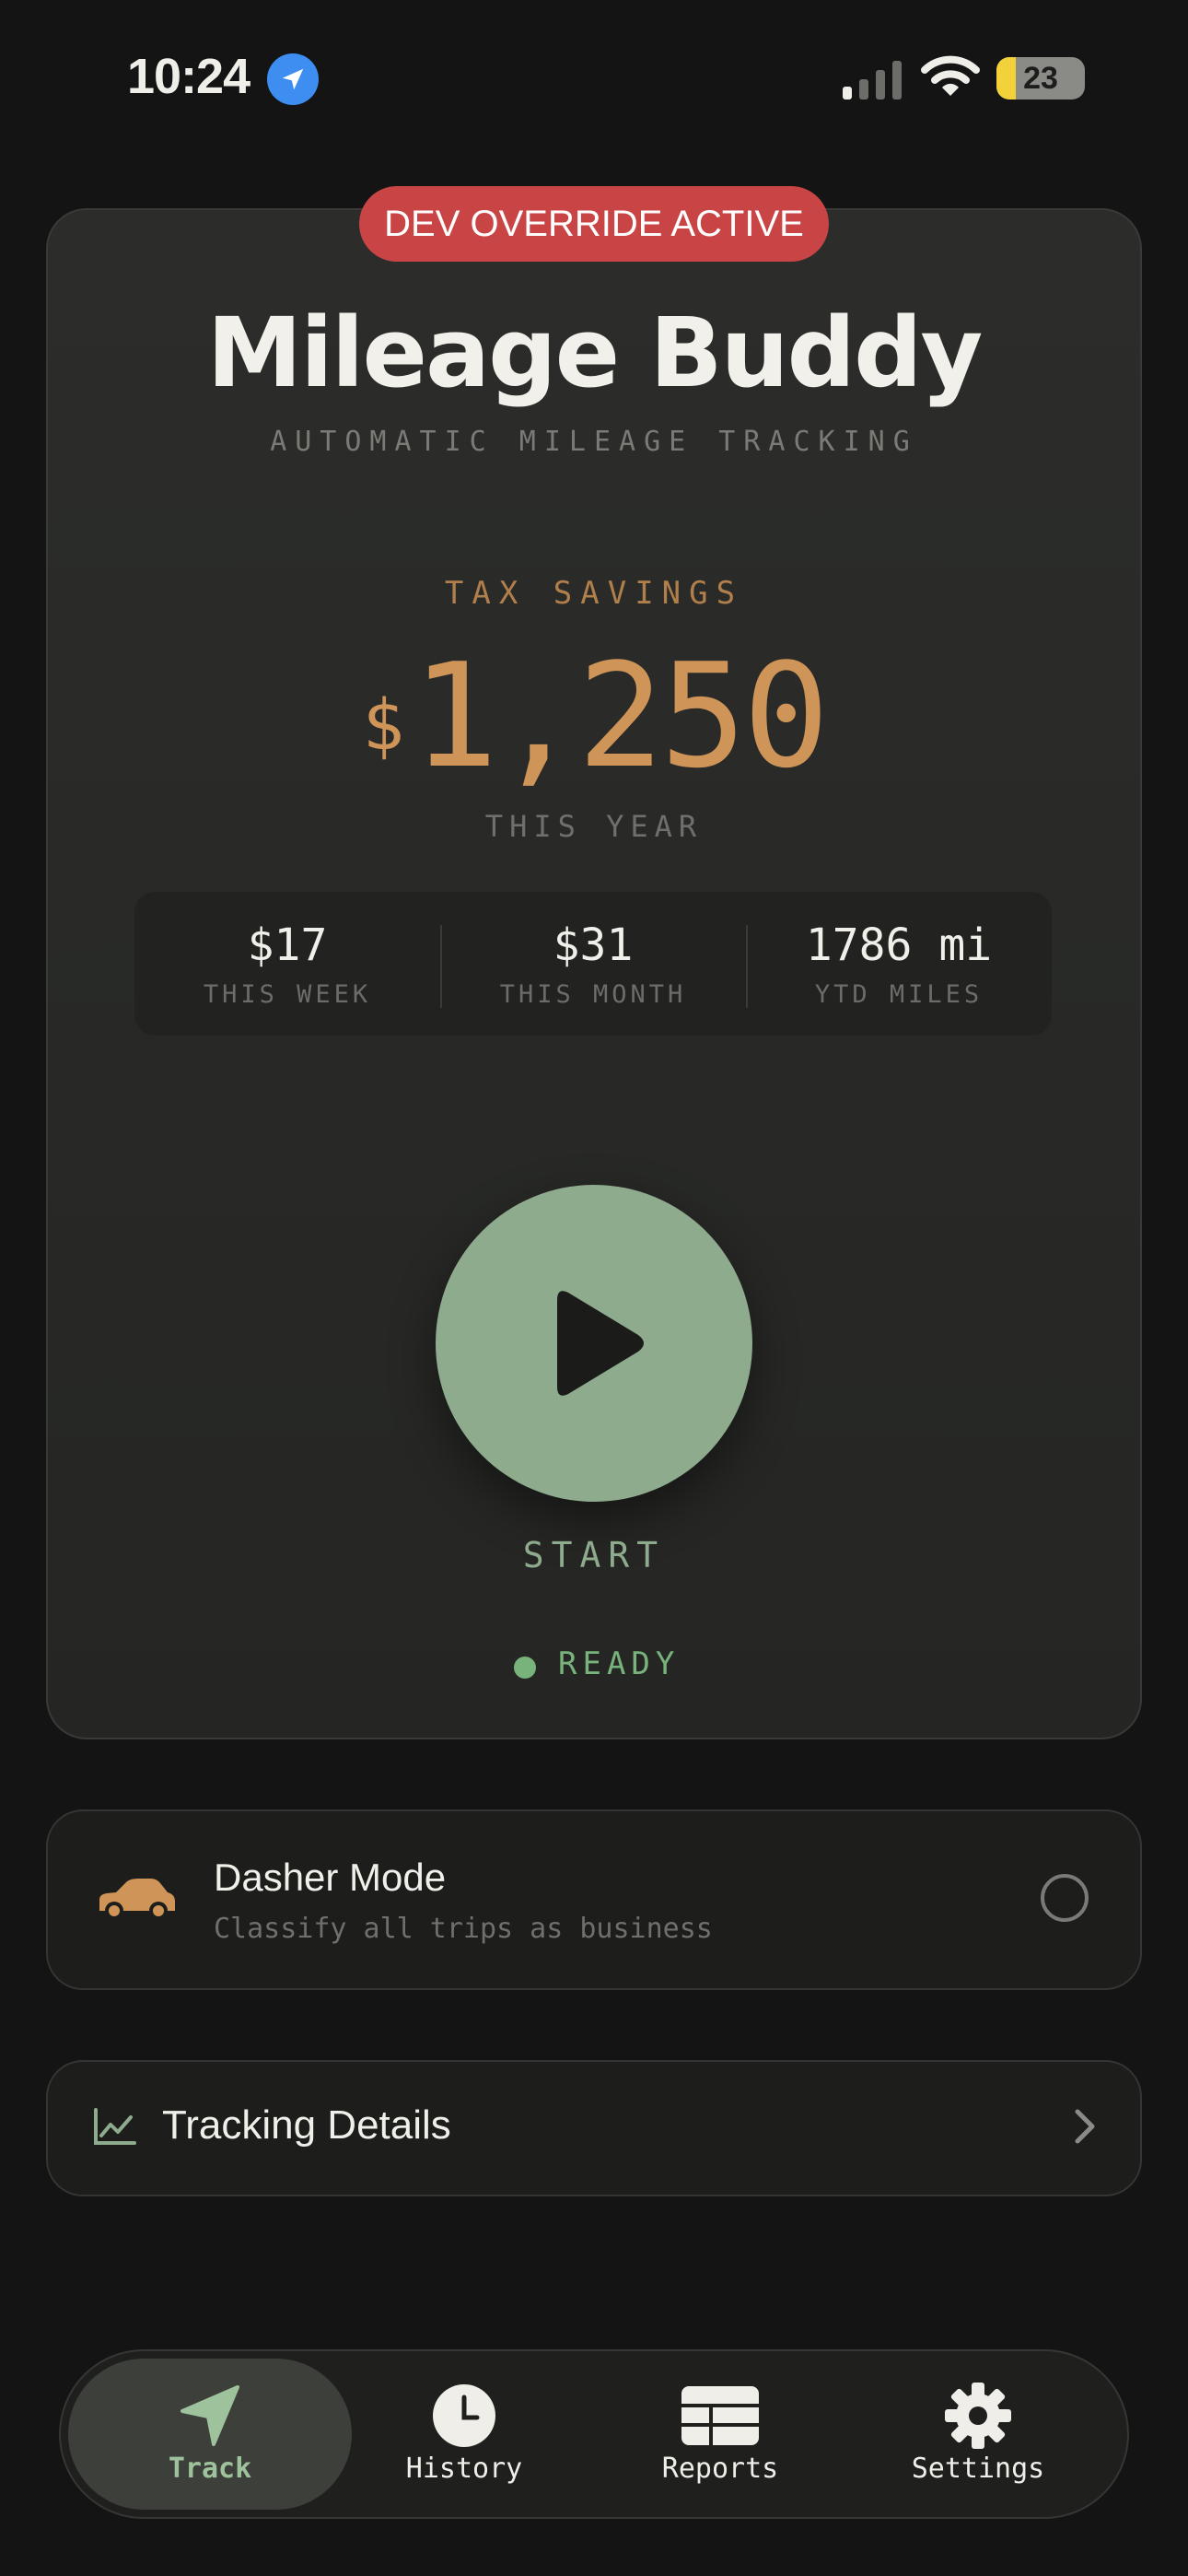 The height and width of the screenshot is (2576, 1188). What do you see at coordinates (594, 1899) in the screenshot?
I see `dasher-mode-card` at bounding box center [594, 1899].